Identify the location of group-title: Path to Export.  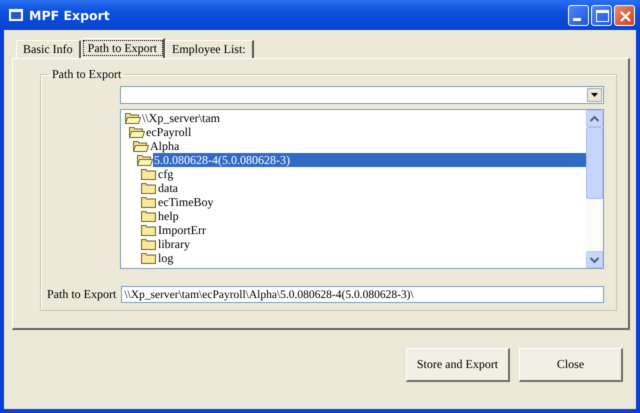
(86, 74).